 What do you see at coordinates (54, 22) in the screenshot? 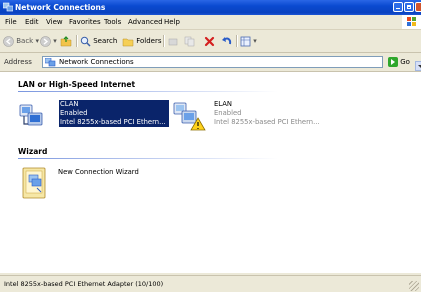
I see `menu-view: View` at bounding box center [54, 22].